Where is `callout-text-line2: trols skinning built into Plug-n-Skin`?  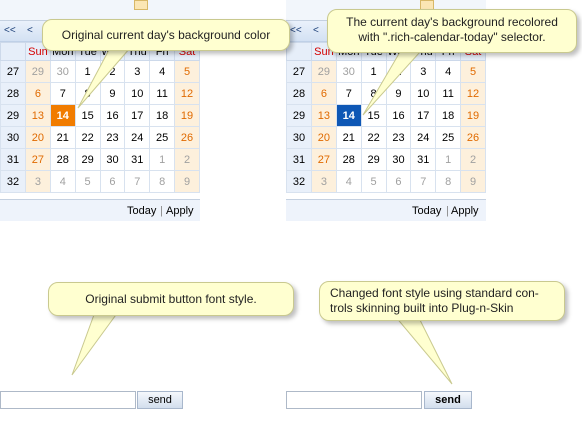
callout-text-line2: trols skinning built into Plug-n-Skin is located at coordinates (422, 308).